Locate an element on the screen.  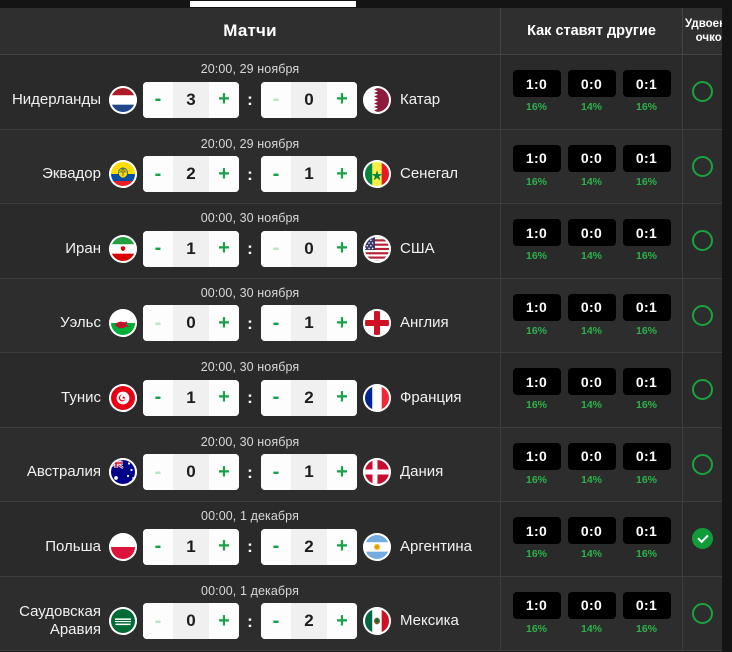
match-time: 20:00, 30 ноября is located at coordinates (250, 367).